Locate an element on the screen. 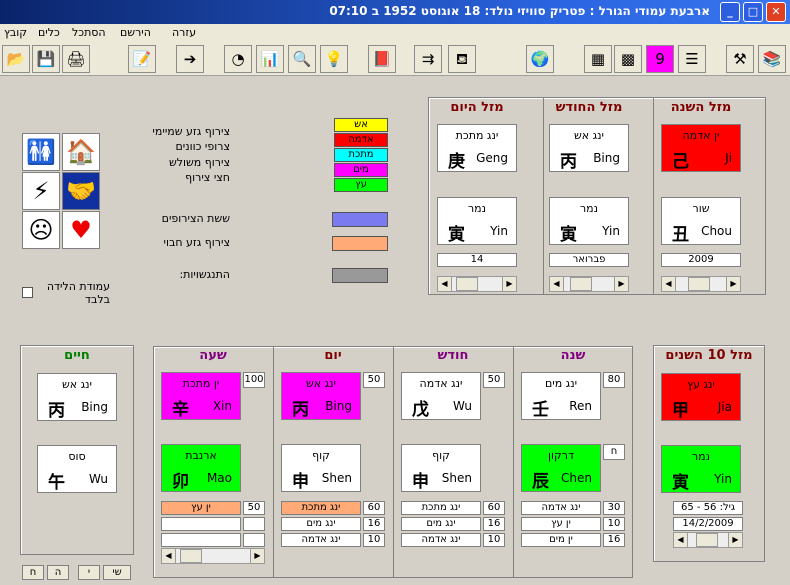  tools-icon: ⚒ is located at coordinates (740, 59).